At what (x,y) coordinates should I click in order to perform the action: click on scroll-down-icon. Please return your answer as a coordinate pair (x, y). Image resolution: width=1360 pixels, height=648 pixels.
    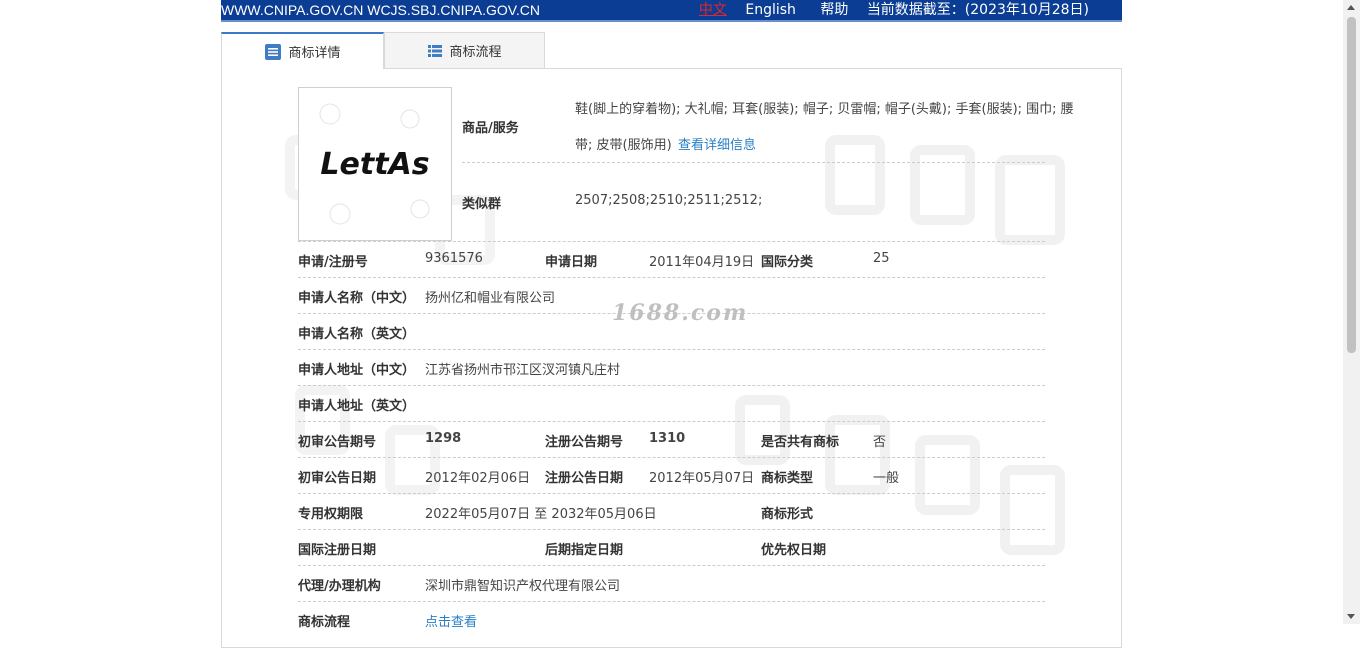
    Looking at the image, I should click on (1351, 616).